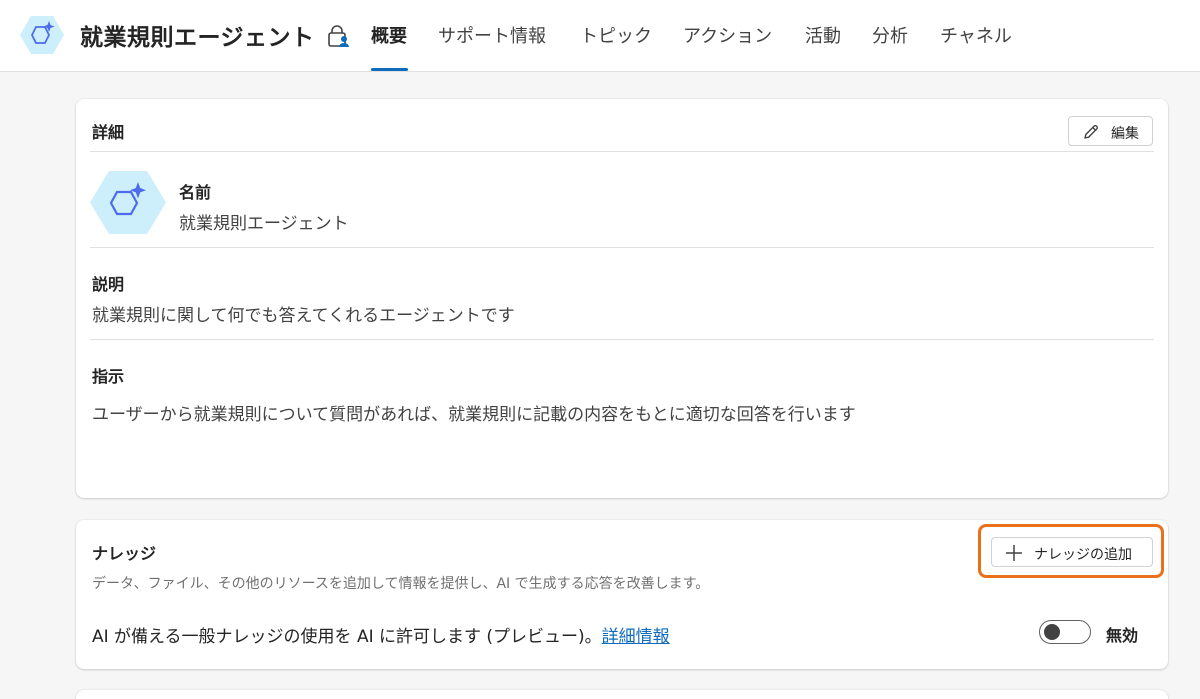 The image size is (1200, 699). Describe the element at coordinates (197, 38) in the screenshot. I see `agent-title: 就業規則エージェント` at that location.